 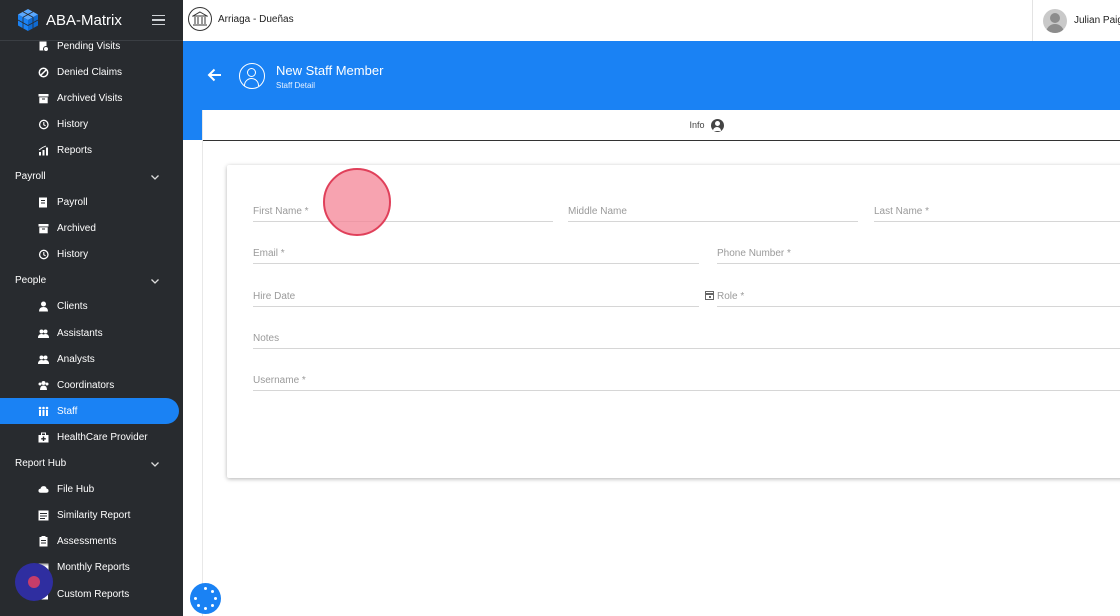 What do you see at coordinates (651, 75) in the screenshot?
I see `page-header: New Staff Member Staff Detail` at bounding box center [651, 75].